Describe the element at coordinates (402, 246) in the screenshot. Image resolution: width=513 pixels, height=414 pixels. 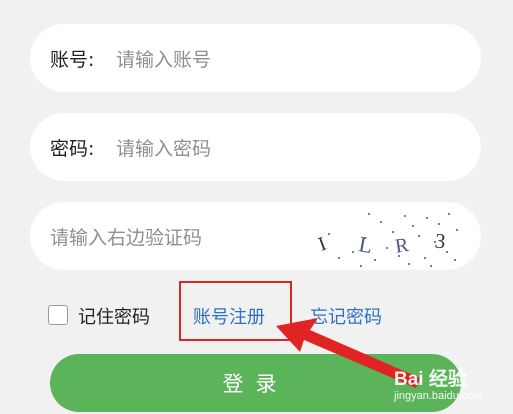
I see `captcha-char: R` at that location.